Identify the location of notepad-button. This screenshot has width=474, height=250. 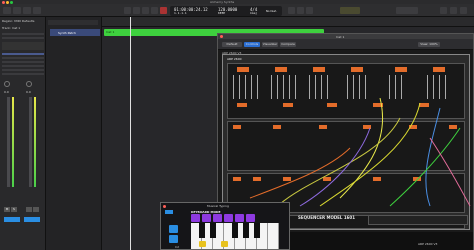
(443, 10).